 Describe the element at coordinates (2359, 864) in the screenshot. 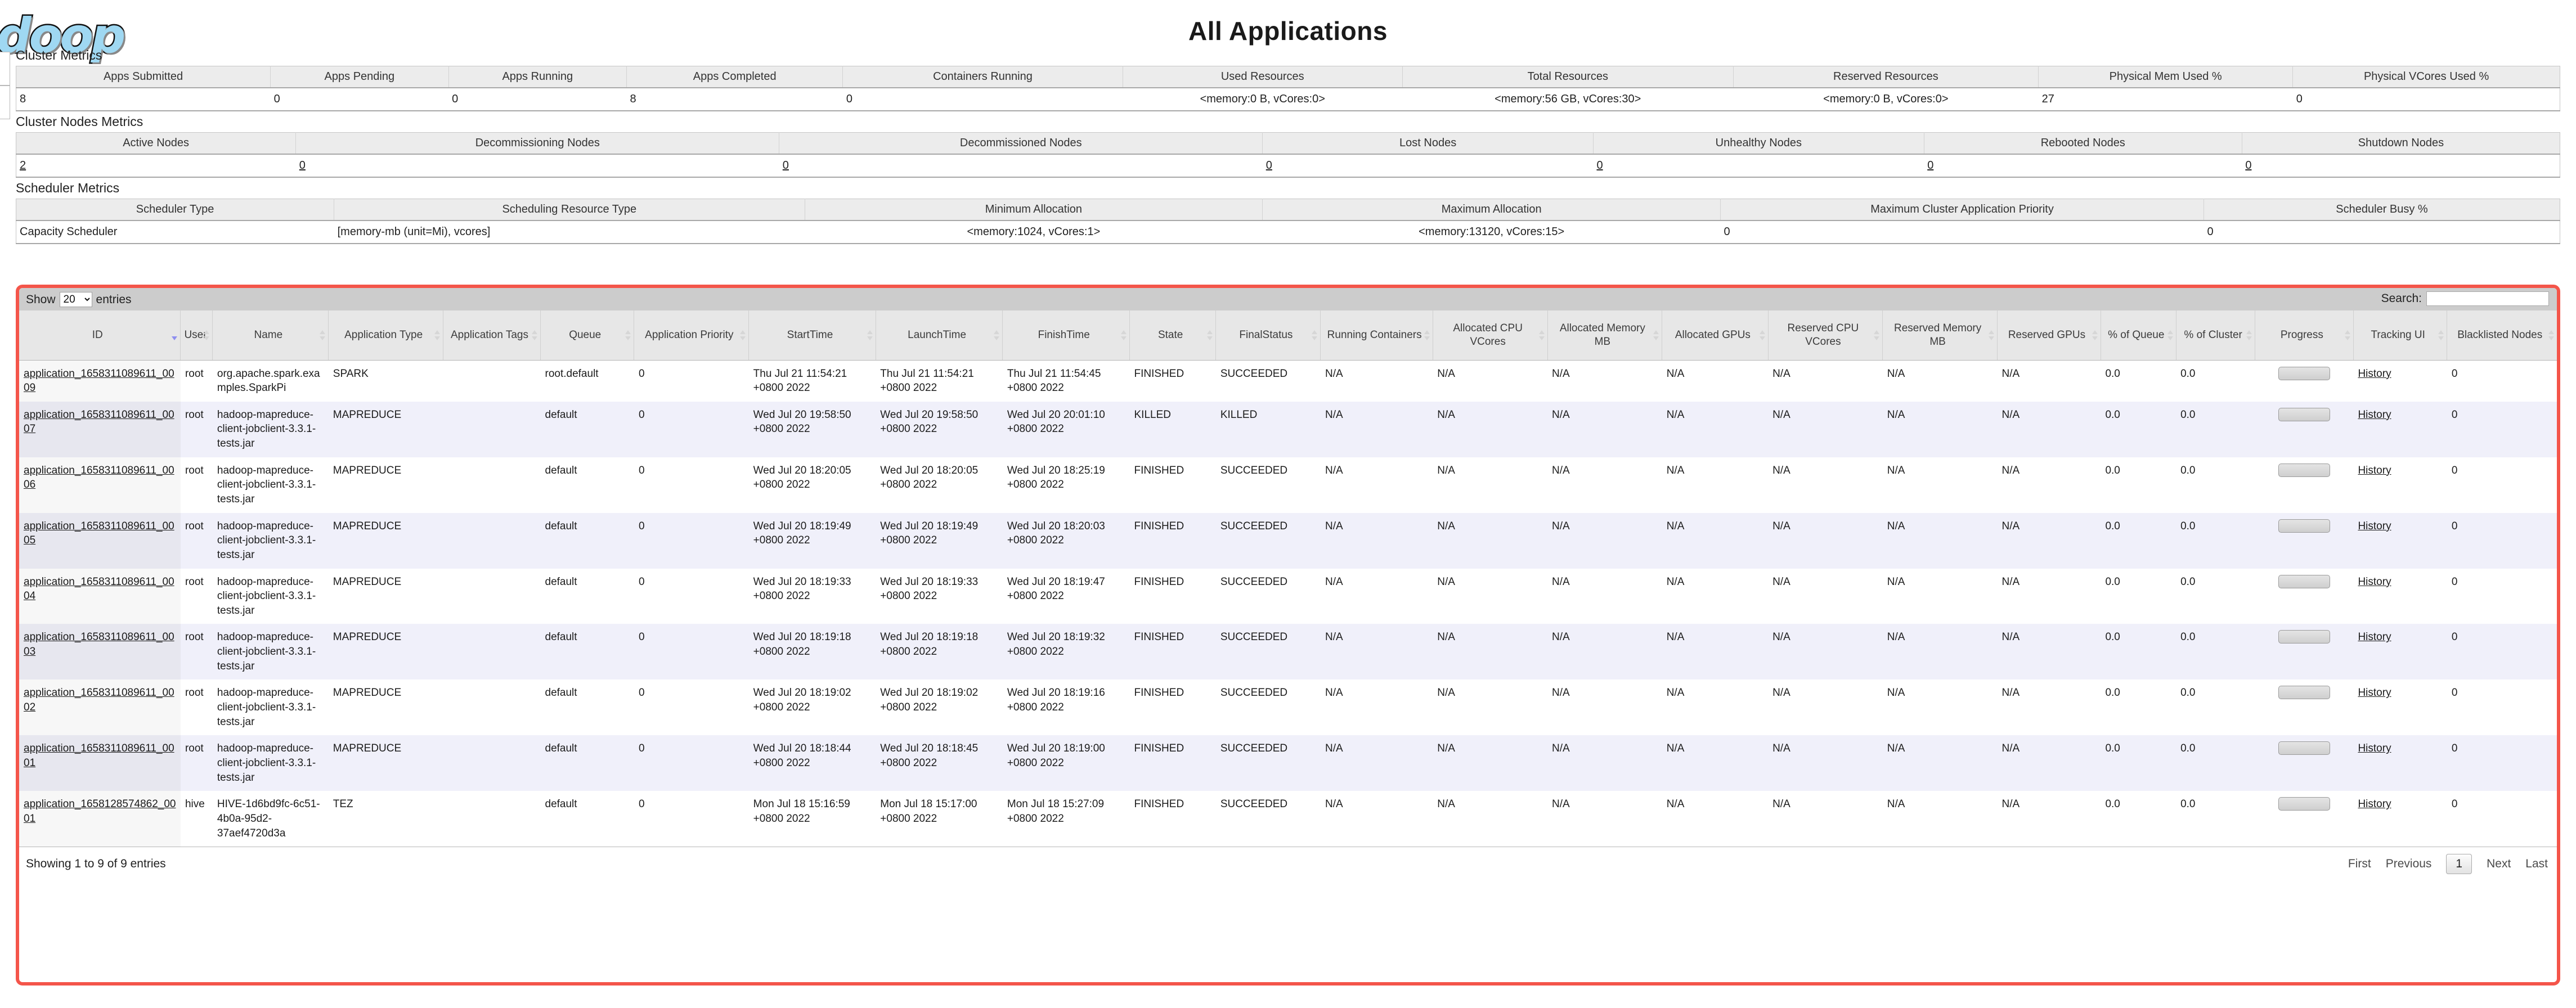

I see `pagination-first: First` at that location.